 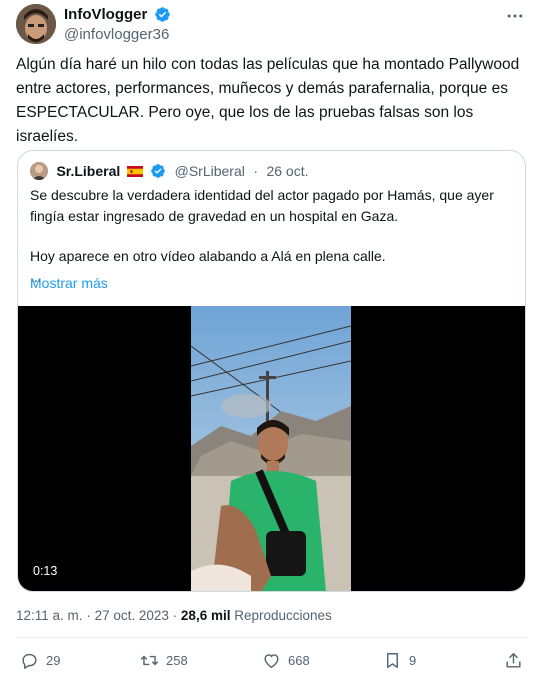 What do you see at coordinates (132, 615) in the screenshot?
I see `tweet-date: 27 oct. 2023` at bounding box center [132, 615].